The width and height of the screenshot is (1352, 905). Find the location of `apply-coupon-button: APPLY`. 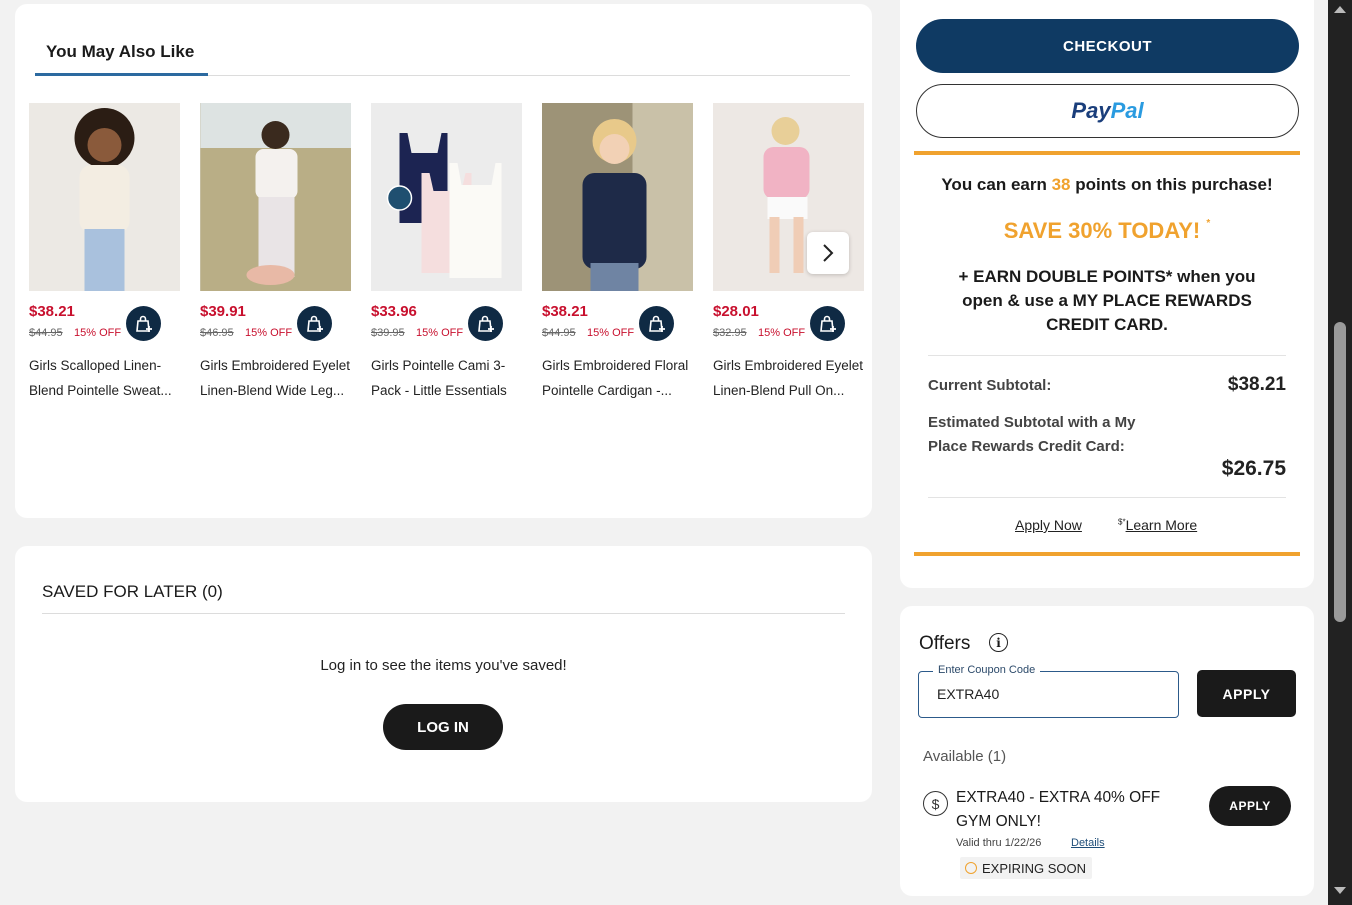

apply-coupon-button: APPLY is located at coordinates (1246, 693).